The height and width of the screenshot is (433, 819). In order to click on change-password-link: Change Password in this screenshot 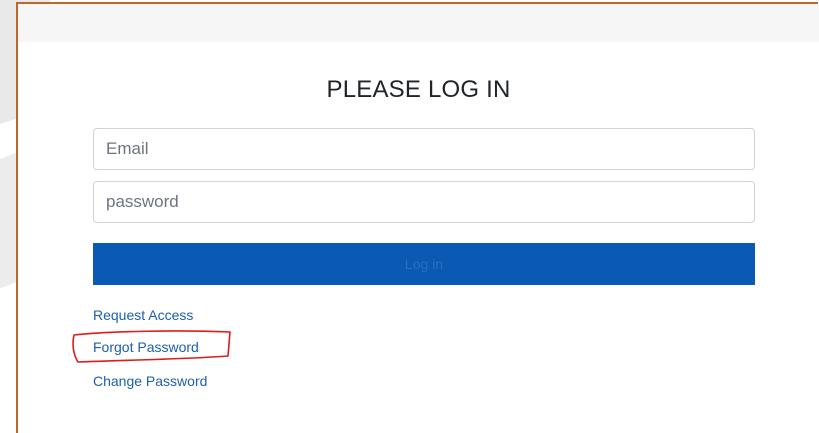, I will do `click(150, 381)`.